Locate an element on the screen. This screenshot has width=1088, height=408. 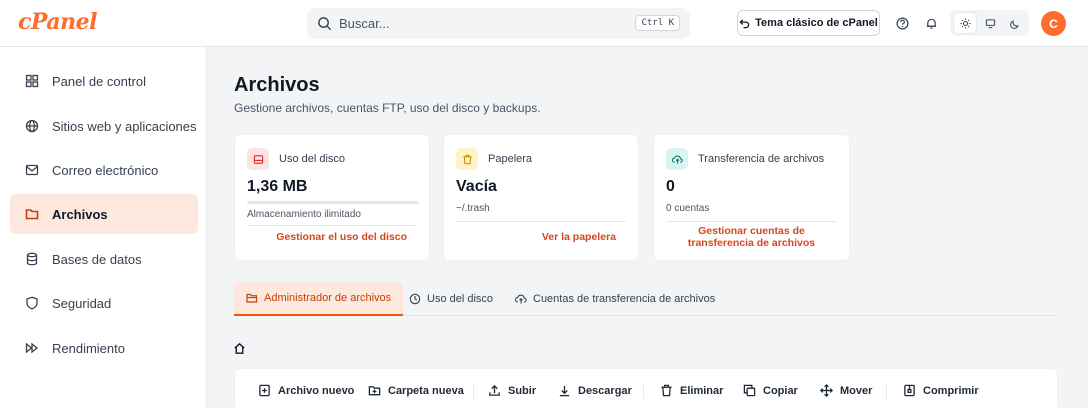
delete-button: Eliminar is located at coordinates (691, 390).